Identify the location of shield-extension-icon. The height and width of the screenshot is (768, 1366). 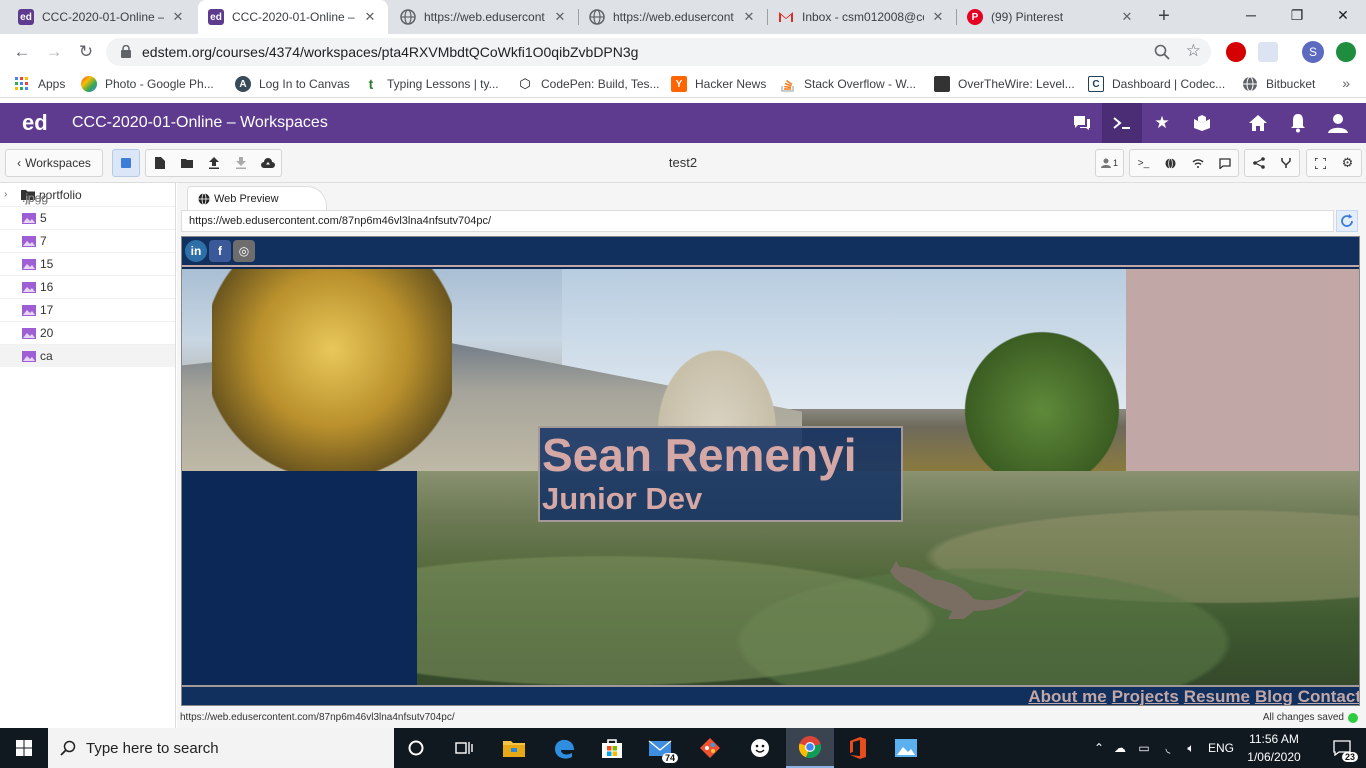
(1268, 52).